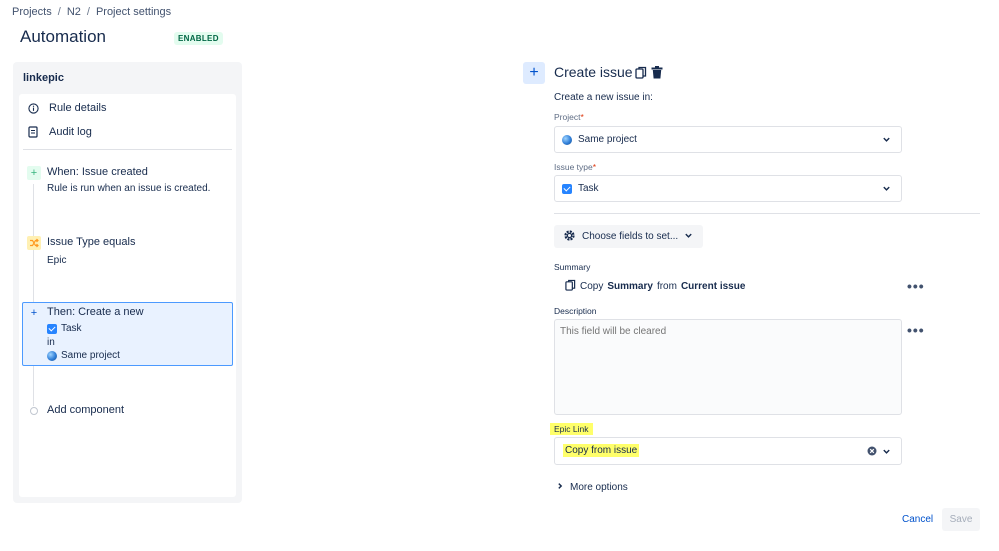 The height and width of the screenshot is (551, 999). I want to click on info-icon, so click(33, 108).